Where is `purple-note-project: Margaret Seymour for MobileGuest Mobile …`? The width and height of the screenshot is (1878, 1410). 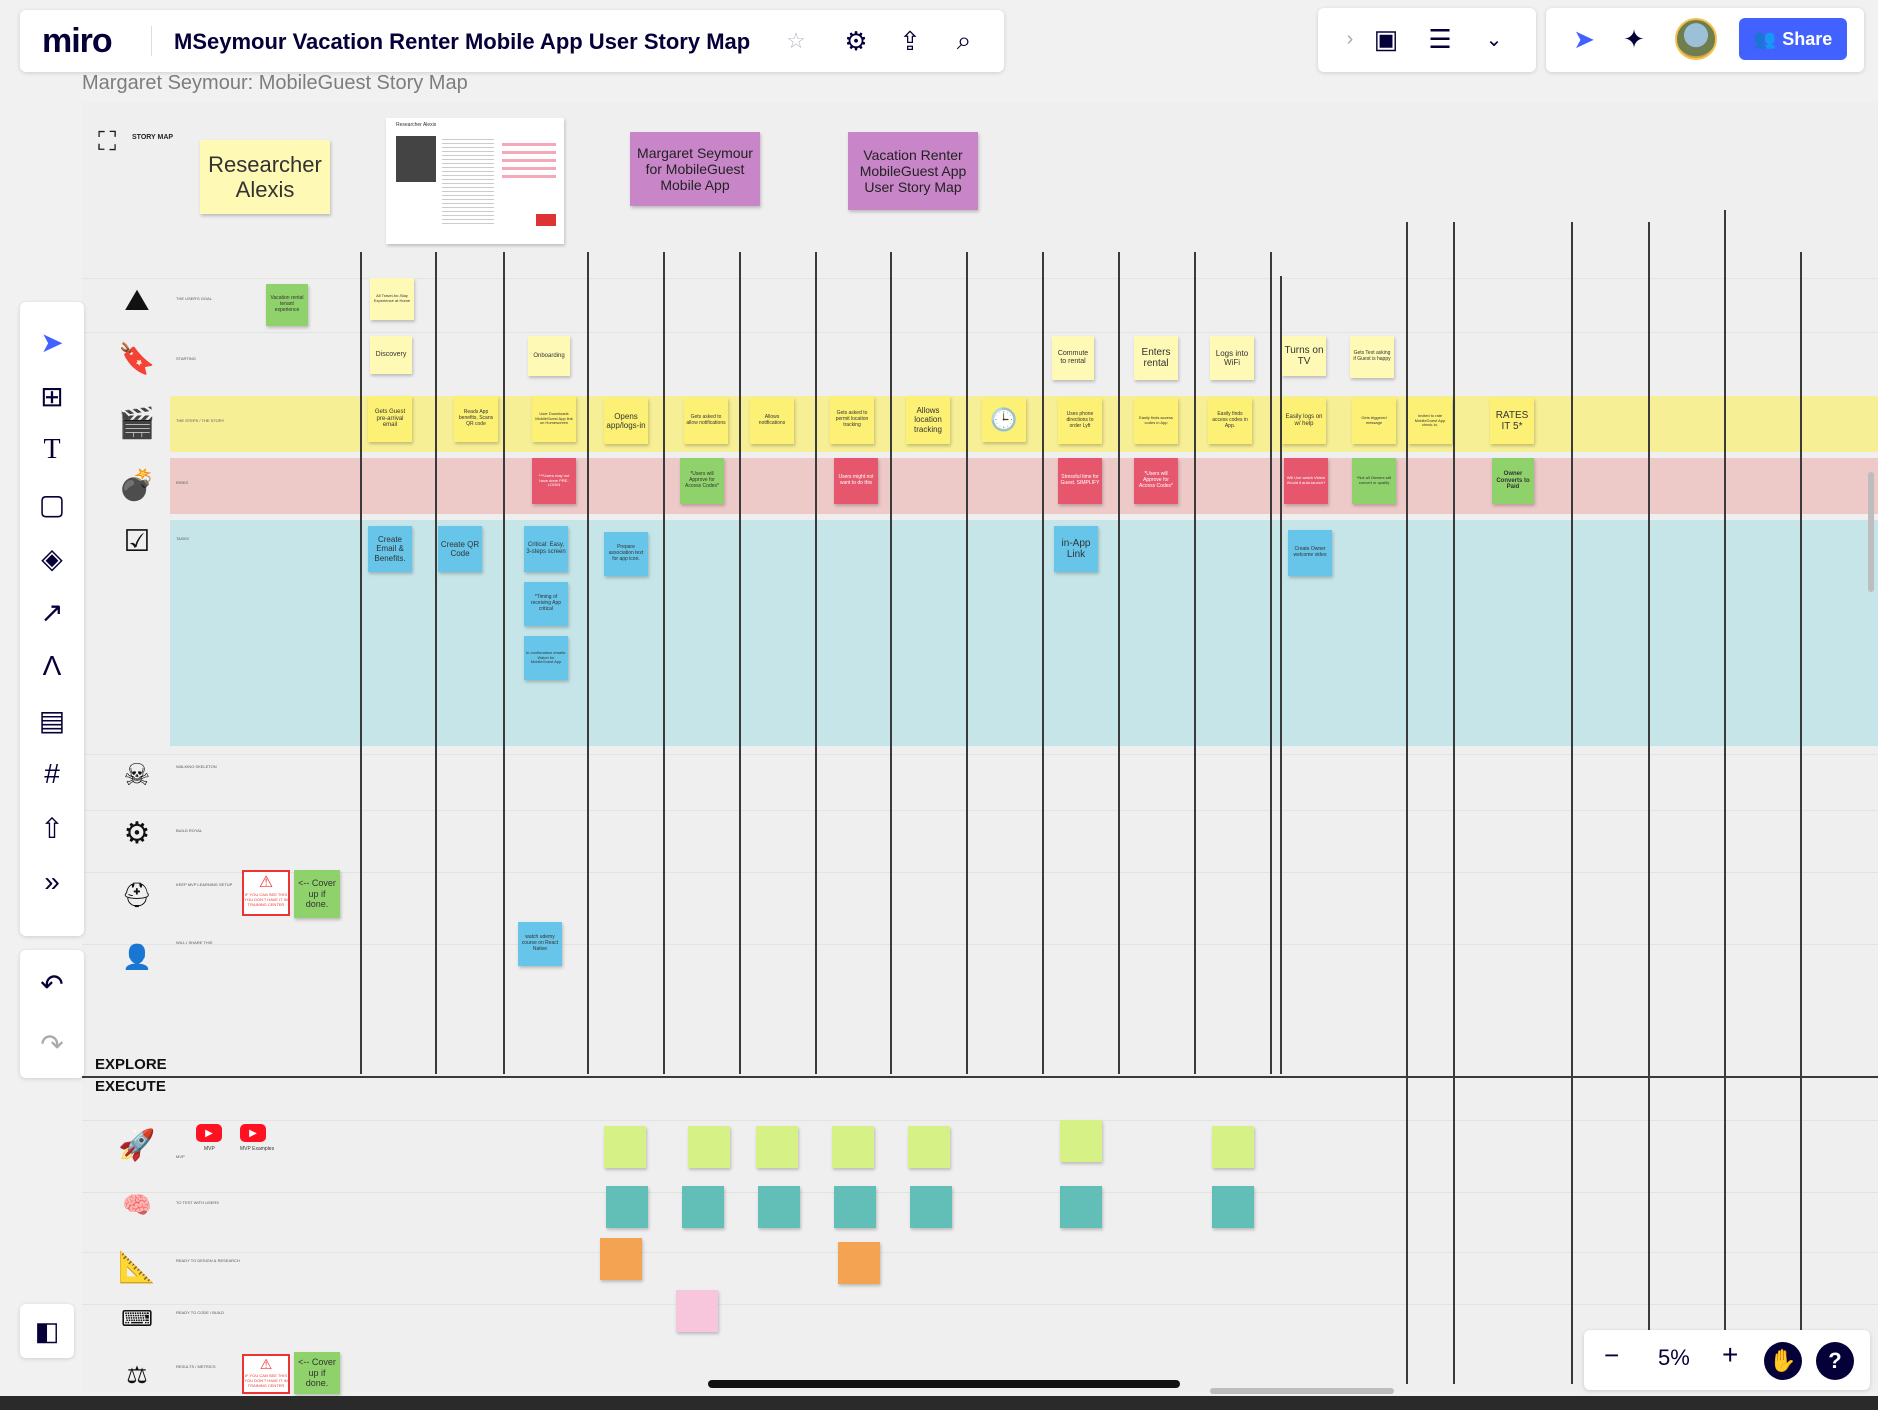 purple-note-project: Margaret Seymour for MobileGuest Mobile … is located at coordinates (695, 169).